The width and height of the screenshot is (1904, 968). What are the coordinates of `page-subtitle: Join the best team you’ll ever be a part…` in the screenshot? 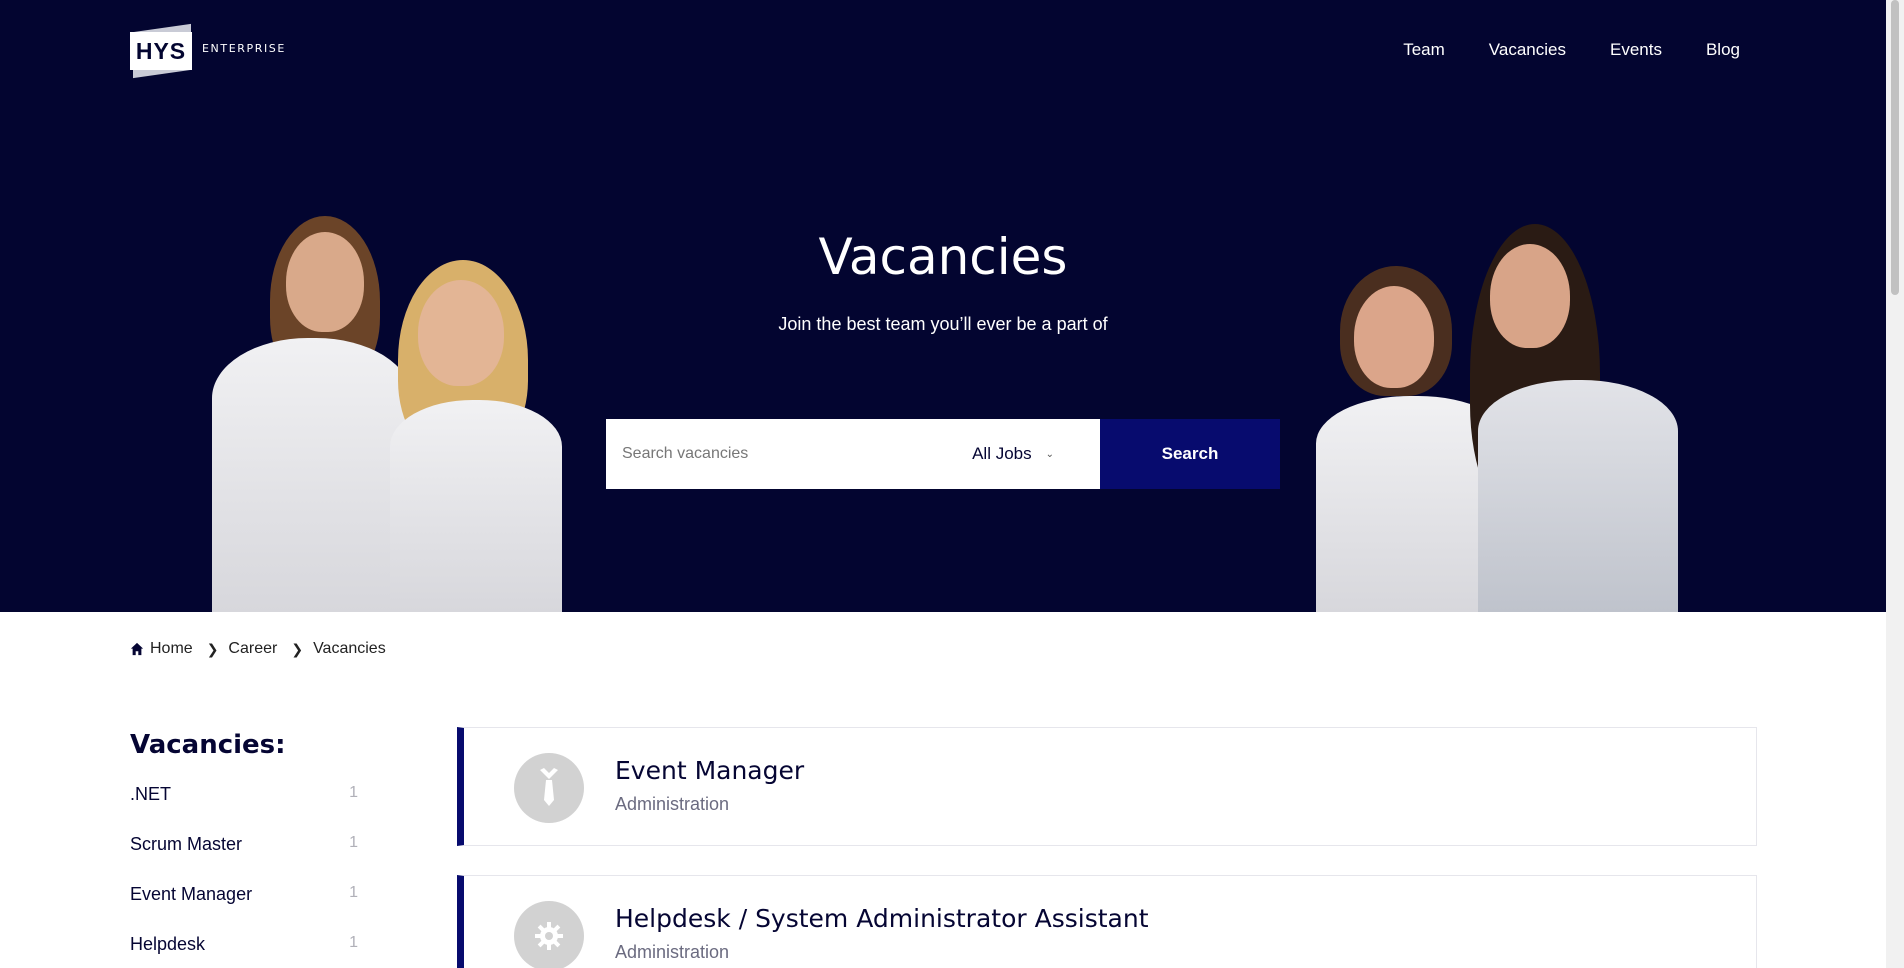 It's located at (943, 324).